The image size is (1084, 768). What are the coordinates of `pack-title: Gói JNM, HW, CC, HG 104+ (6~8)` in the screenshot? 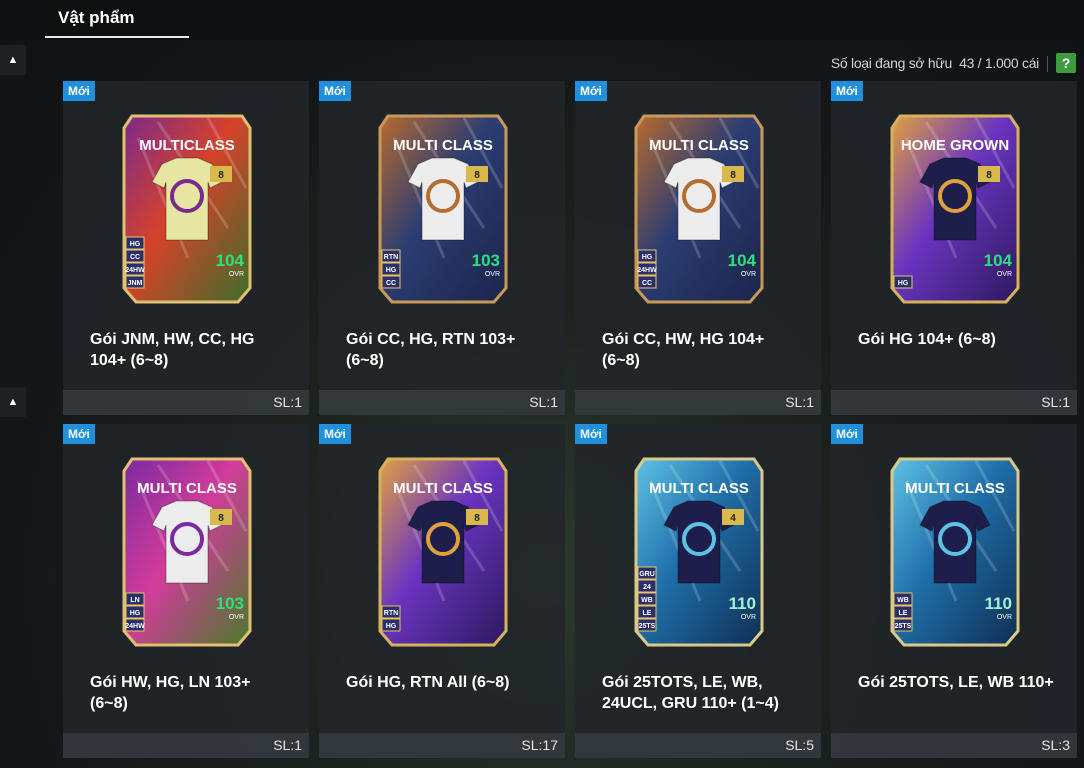 It's located at (190, 350).